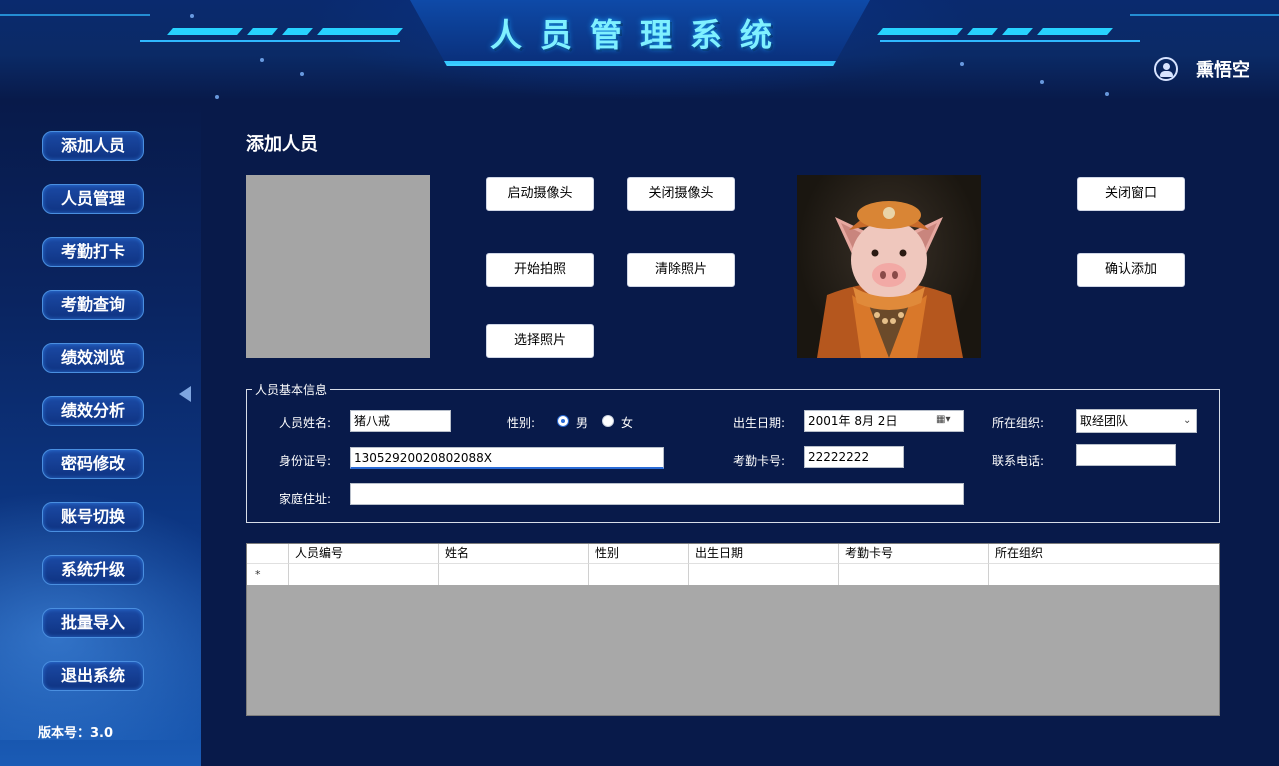 The width and height of the screenshot is (1279, 766). What do you see at coordinates (513, 553) in the screenshot?
I see `column-header: 姓名` at bounding box center [513, 553].